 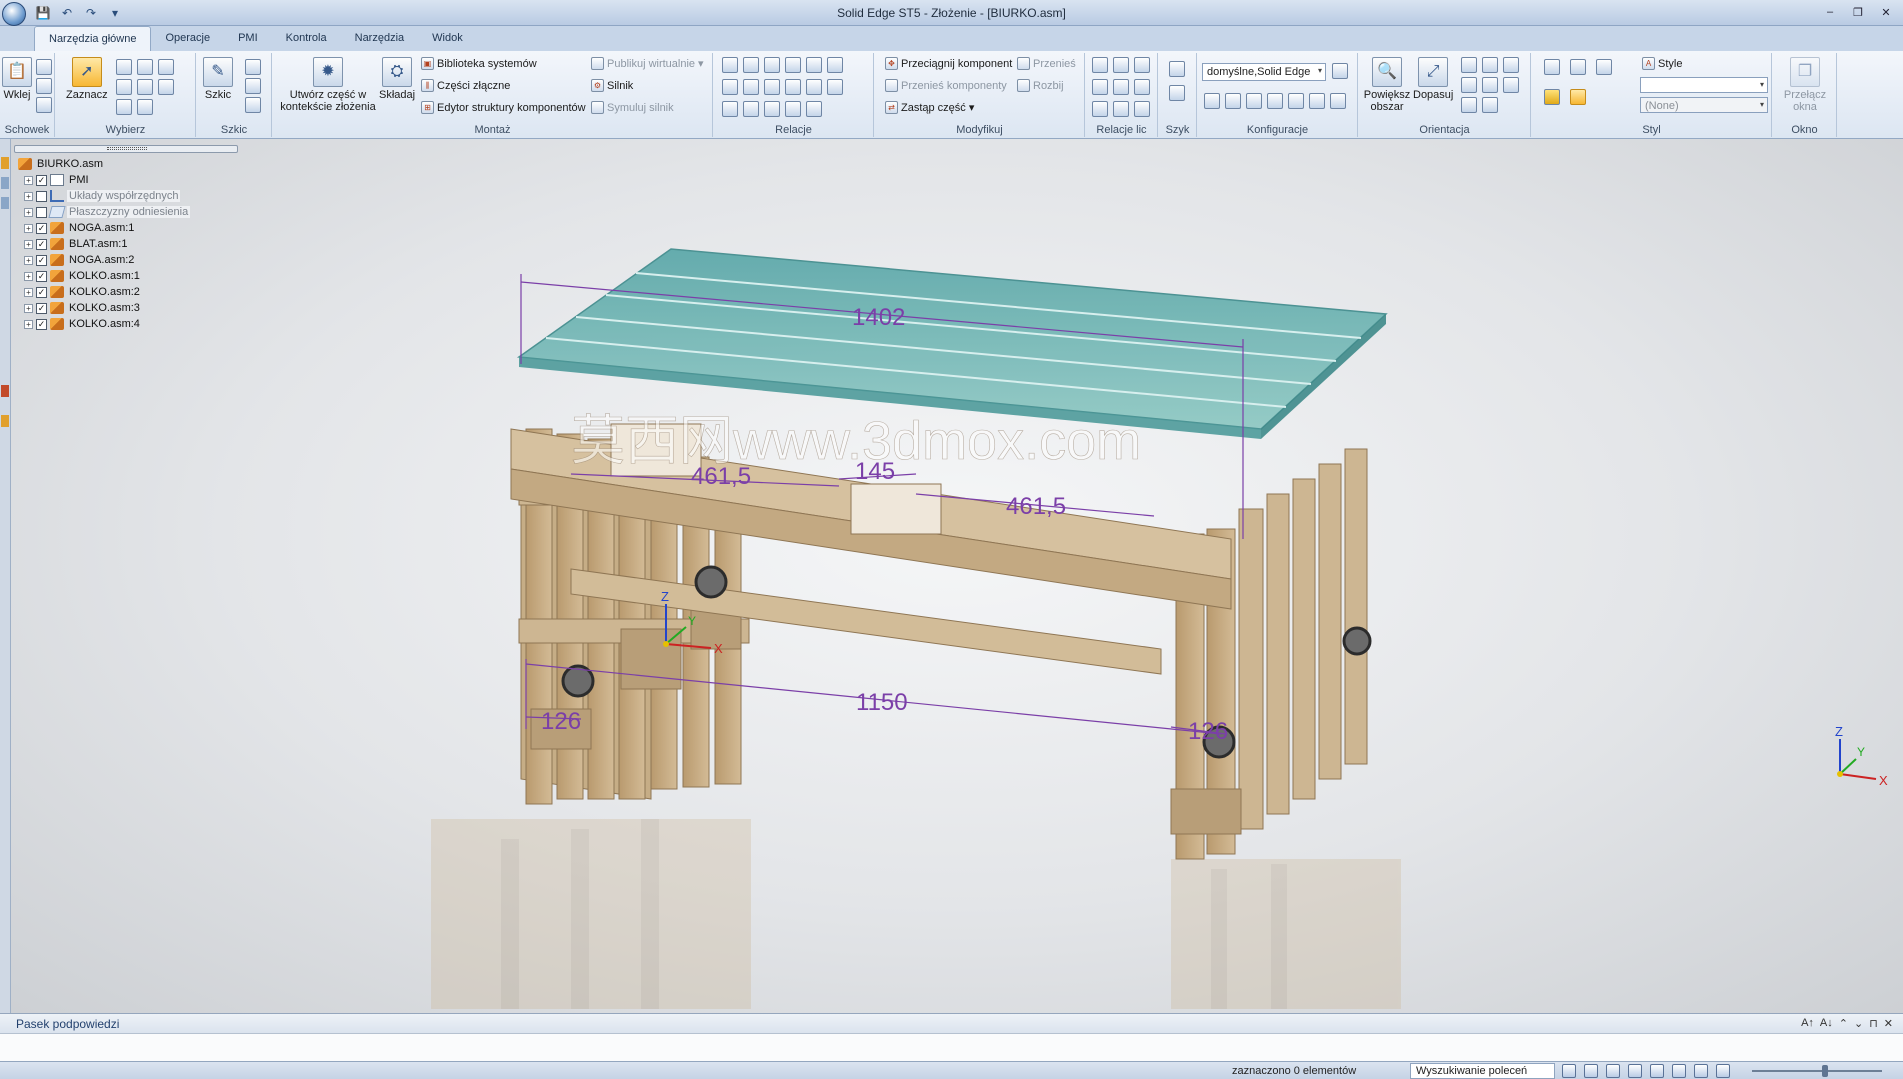 What do you see at coordinates (1511, 85) in the screenshot?
I see `view-orientation-icon` at bounding box center [1511, 85].